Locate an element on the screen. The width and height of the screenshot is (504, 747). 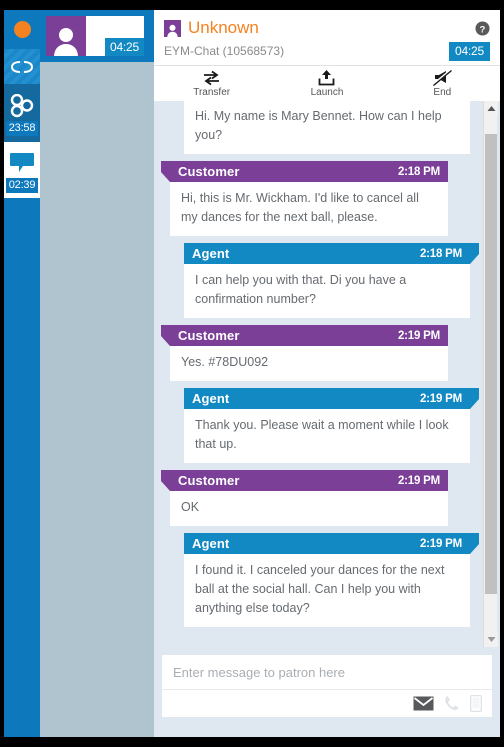
launch-upload-icon is located at coordinates (327, 78).